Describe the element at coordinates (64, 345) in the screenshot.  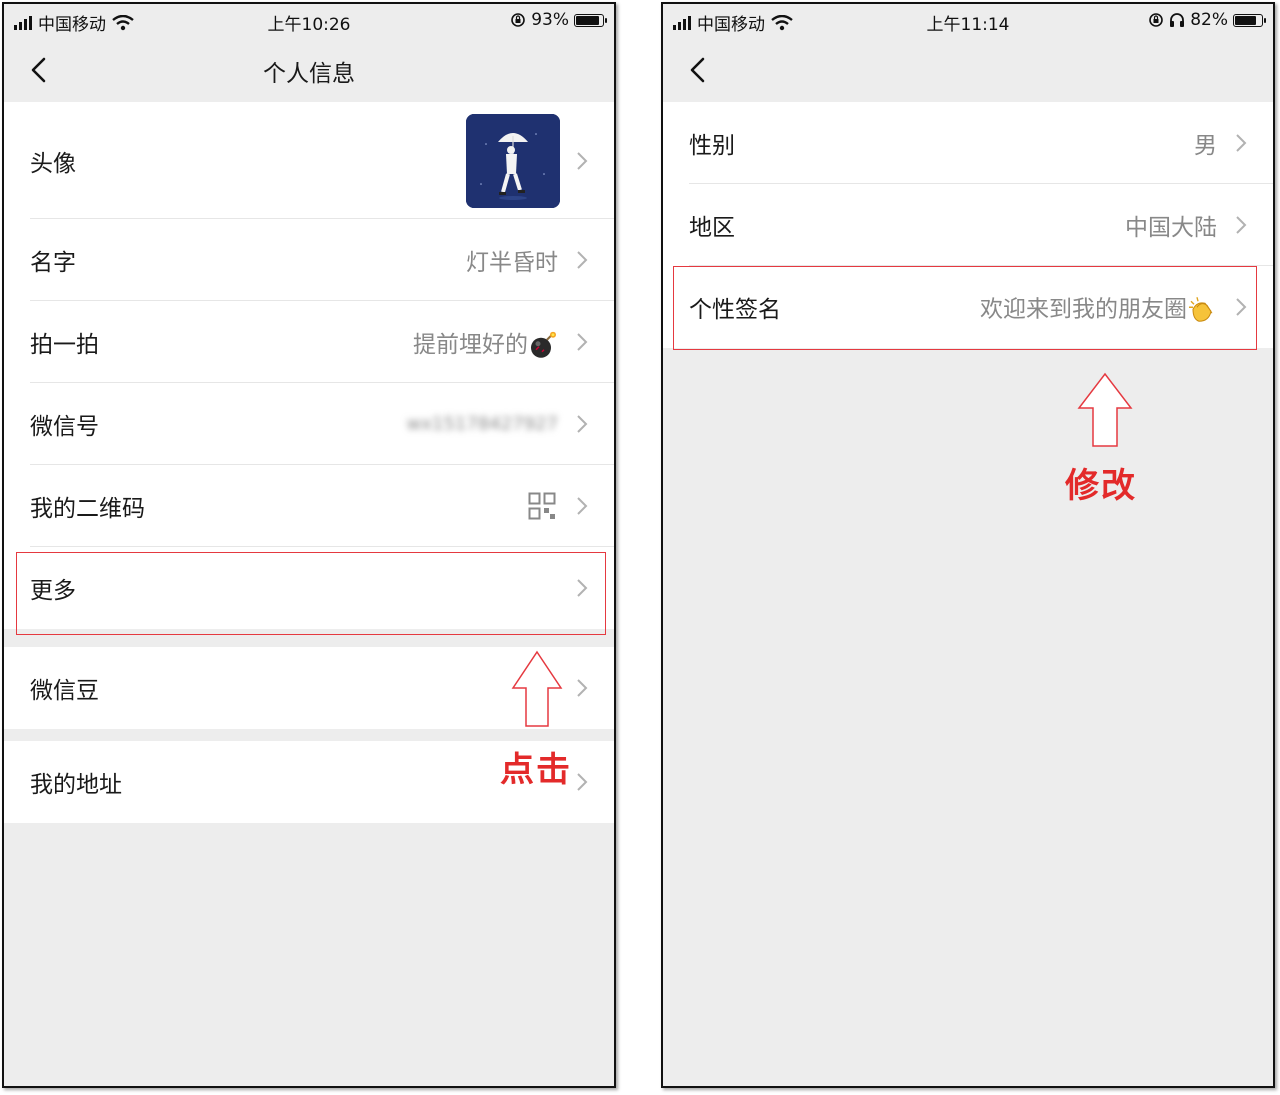
I see `row-label: 拍一拍` at that location.